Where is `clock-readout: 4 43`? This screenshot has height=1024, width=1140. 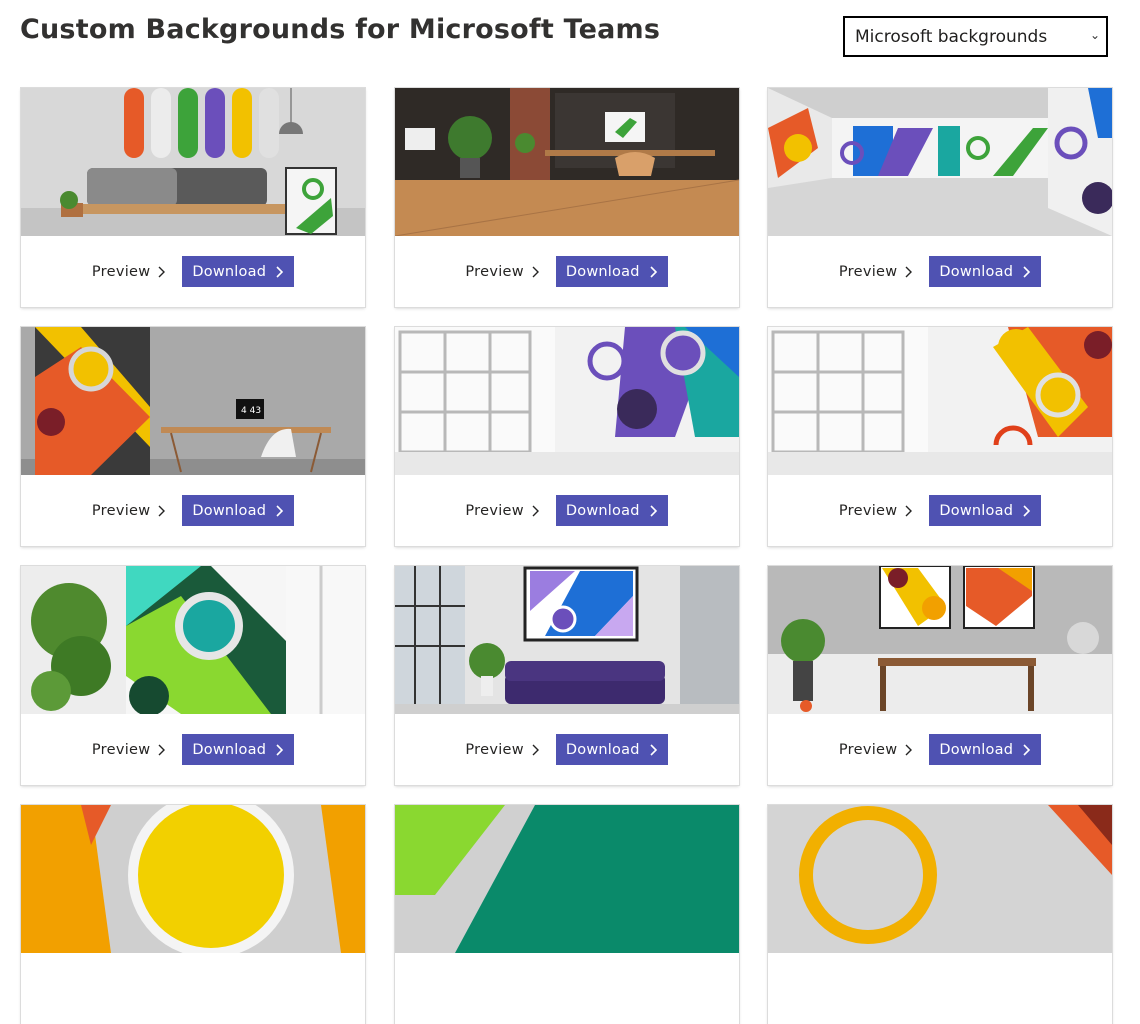 clock-readout: 4 43 is located at coordinates (251, 411).